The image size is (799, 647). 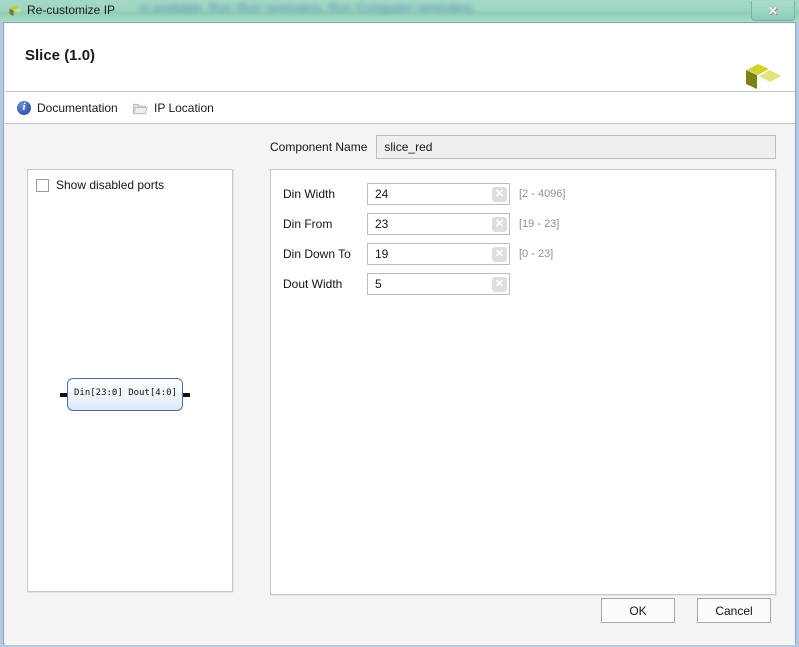 I want to click on ip-location-link: IP Location, so click(x=173, y=108).